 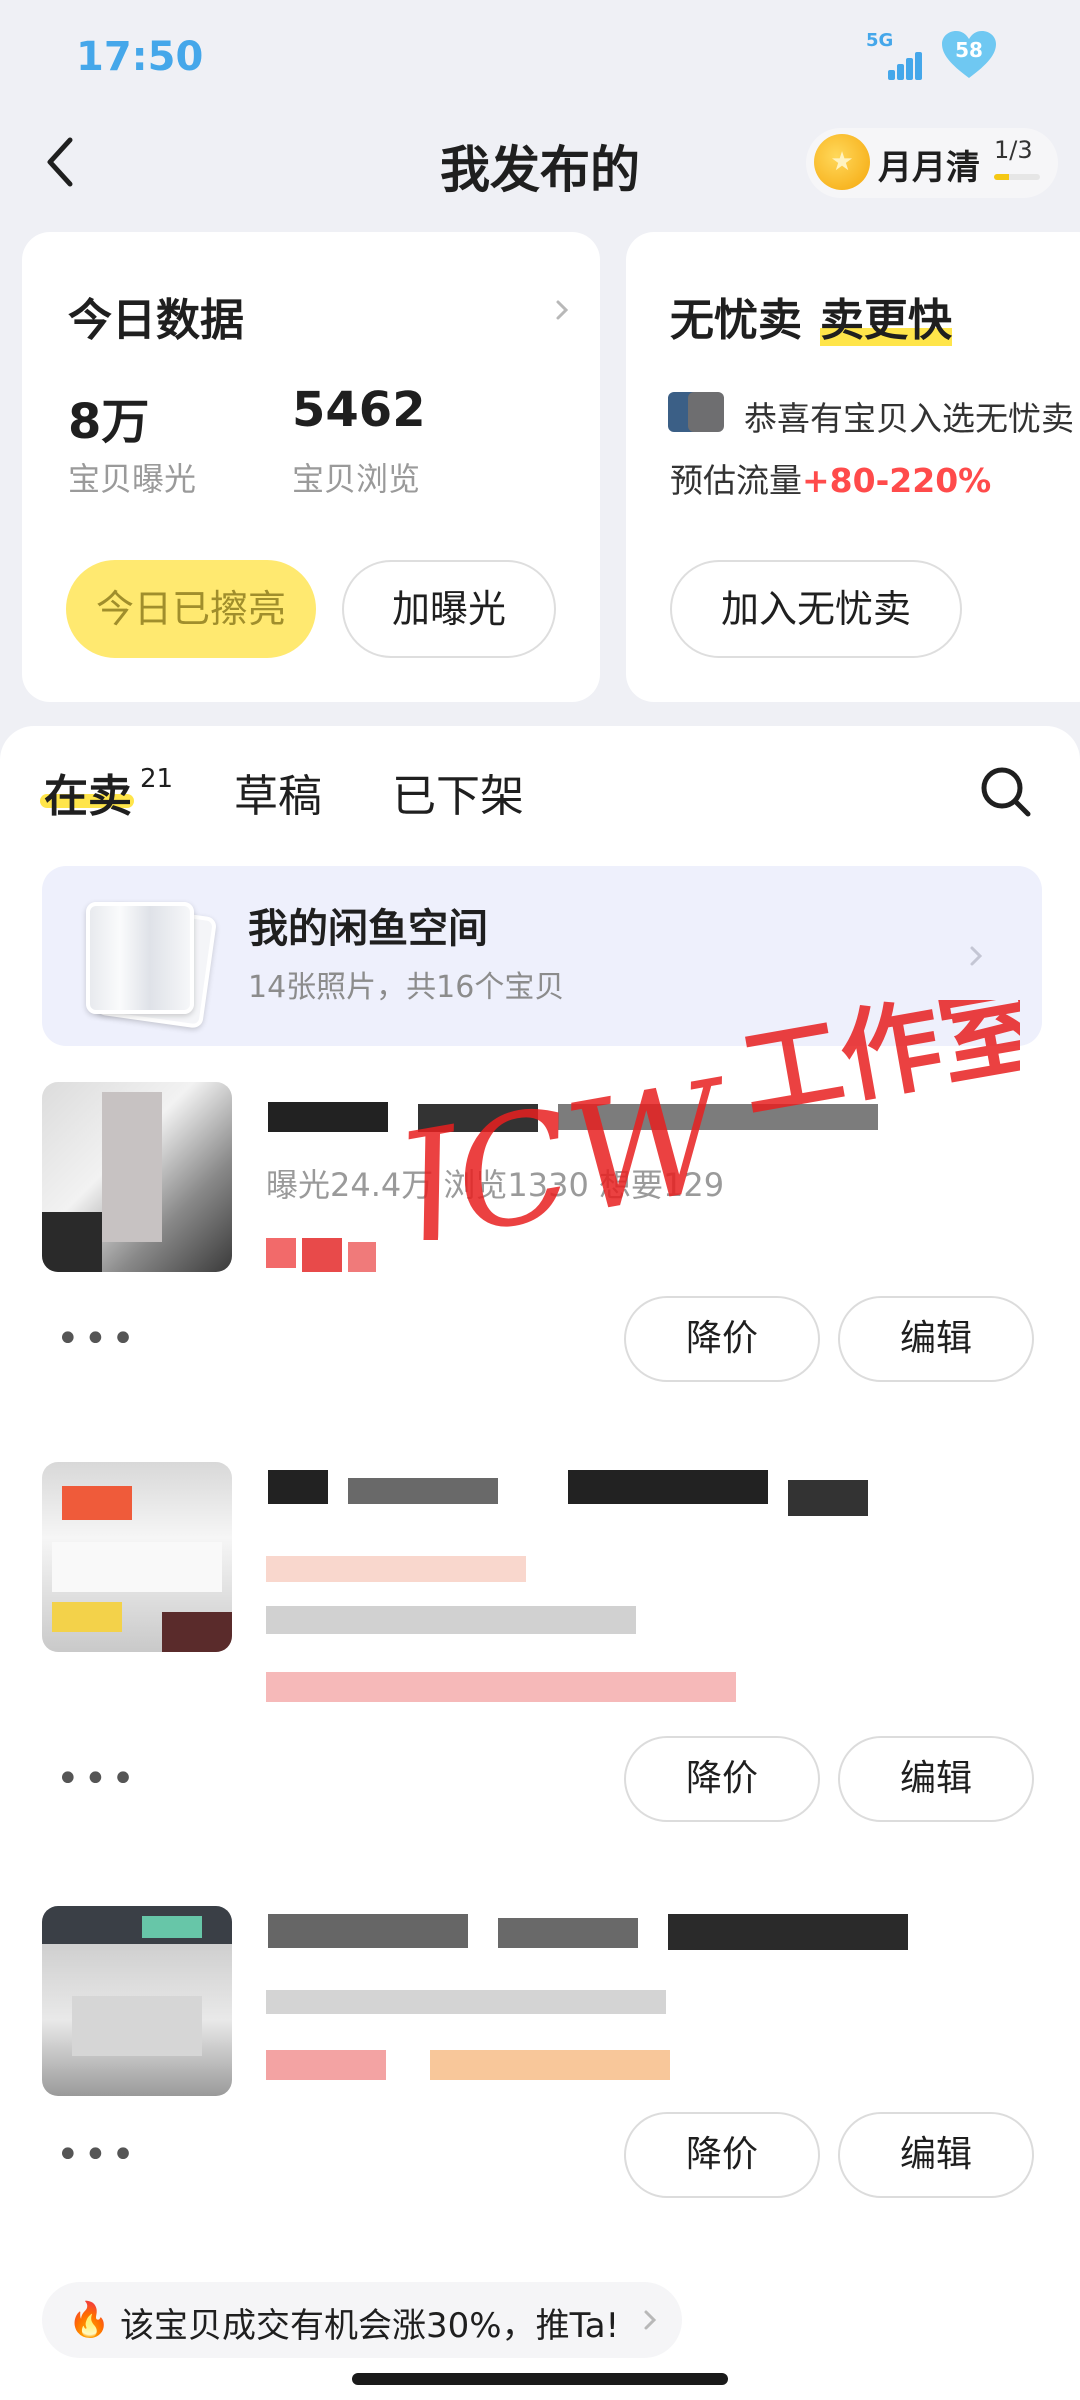 What do you see at coordinates (356, 479) in the screenshot?
I see `views-label: 宝贝浏览` at bounding box center [356, 479].